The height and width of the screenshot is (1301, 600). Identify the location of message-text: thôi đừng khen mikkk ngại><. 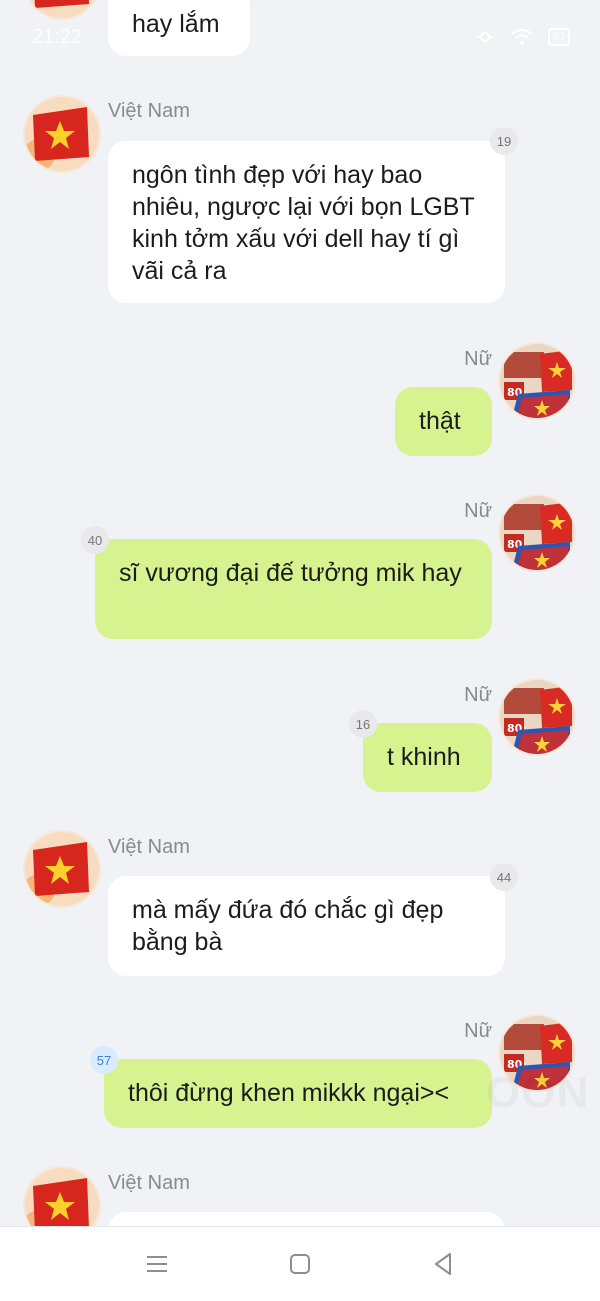
(289, 1093).